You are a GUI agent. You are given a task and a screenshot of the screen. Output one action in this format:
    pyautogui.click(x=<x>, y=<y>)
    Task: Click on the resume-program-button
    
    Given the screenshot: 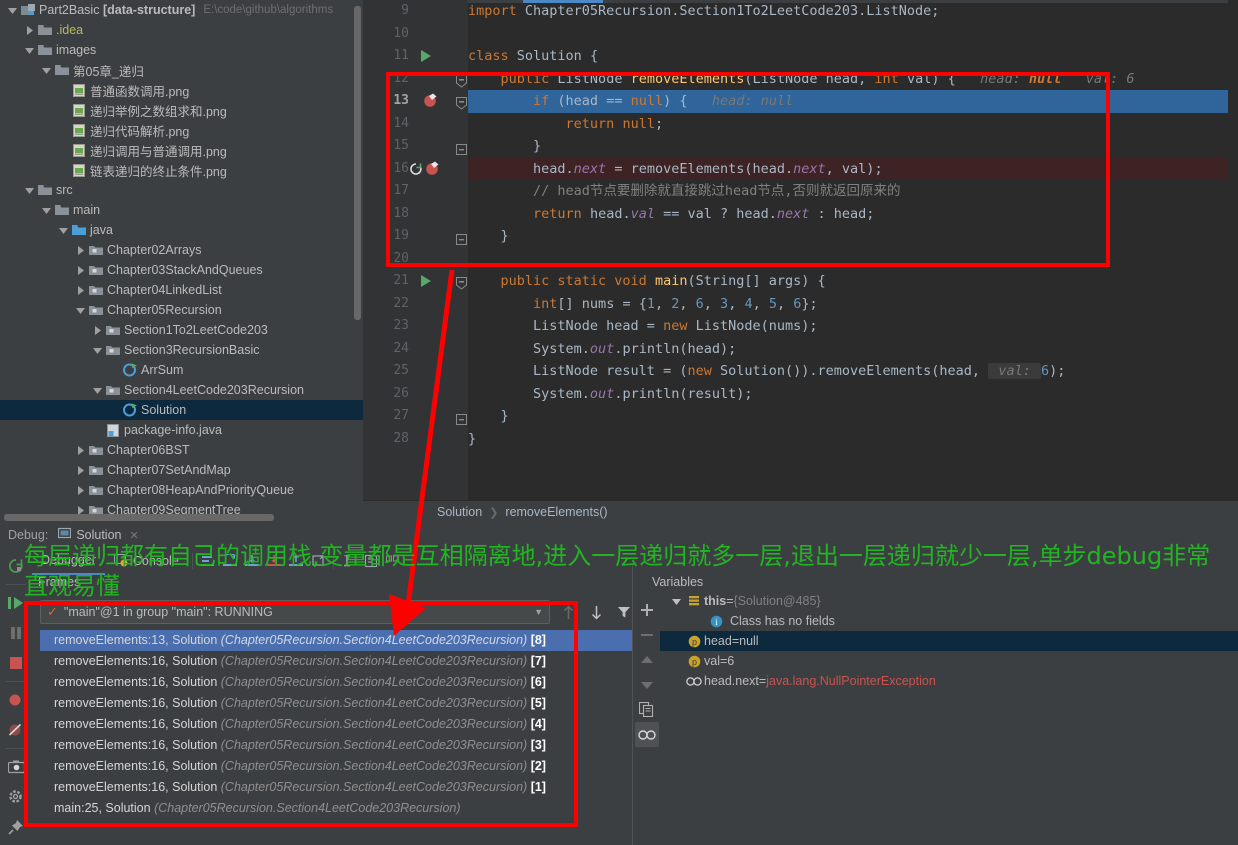 What is the action you would take?
    pyautogui.click(x=16, y=603)
    